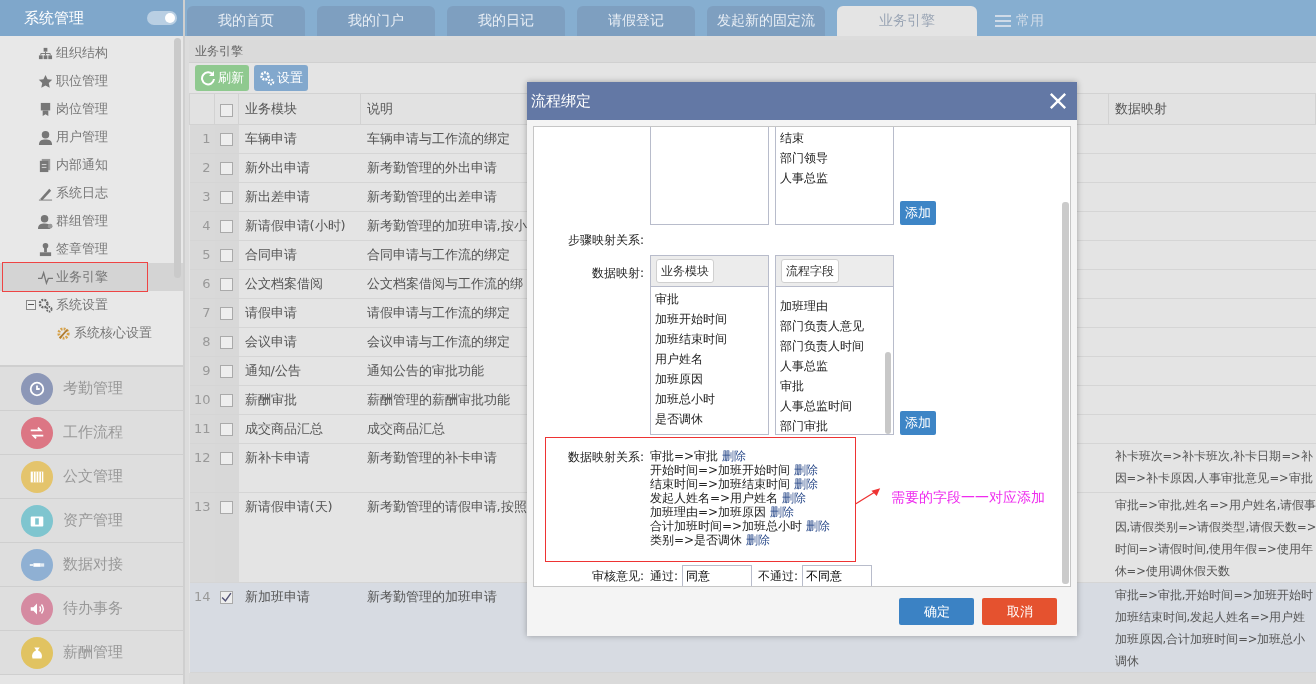 The width and height of the screenshot is (1316, 684). Describe the element at coordinates (1212, 109) in the screenshot. I see `column-header: 数据映射` at that location.